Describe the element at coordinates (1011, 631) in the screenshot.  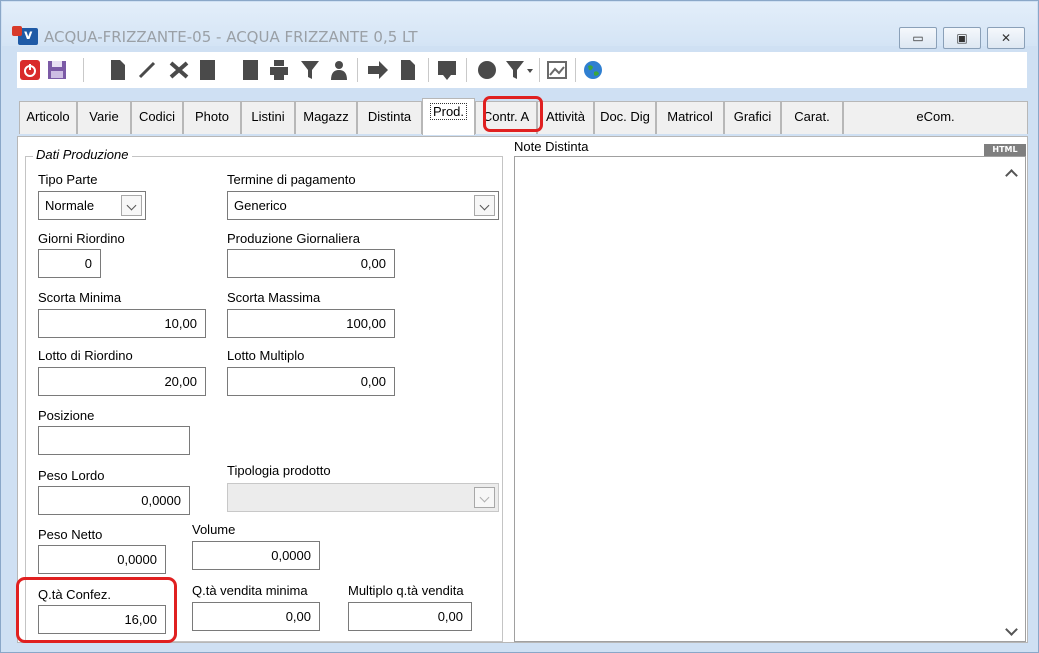
I see `scroll-down-icon` at that location.